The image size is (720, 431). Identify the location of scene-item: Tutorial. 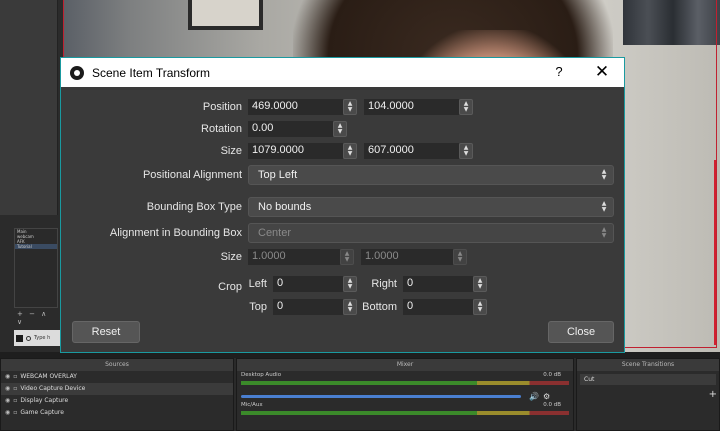
(36, 246).